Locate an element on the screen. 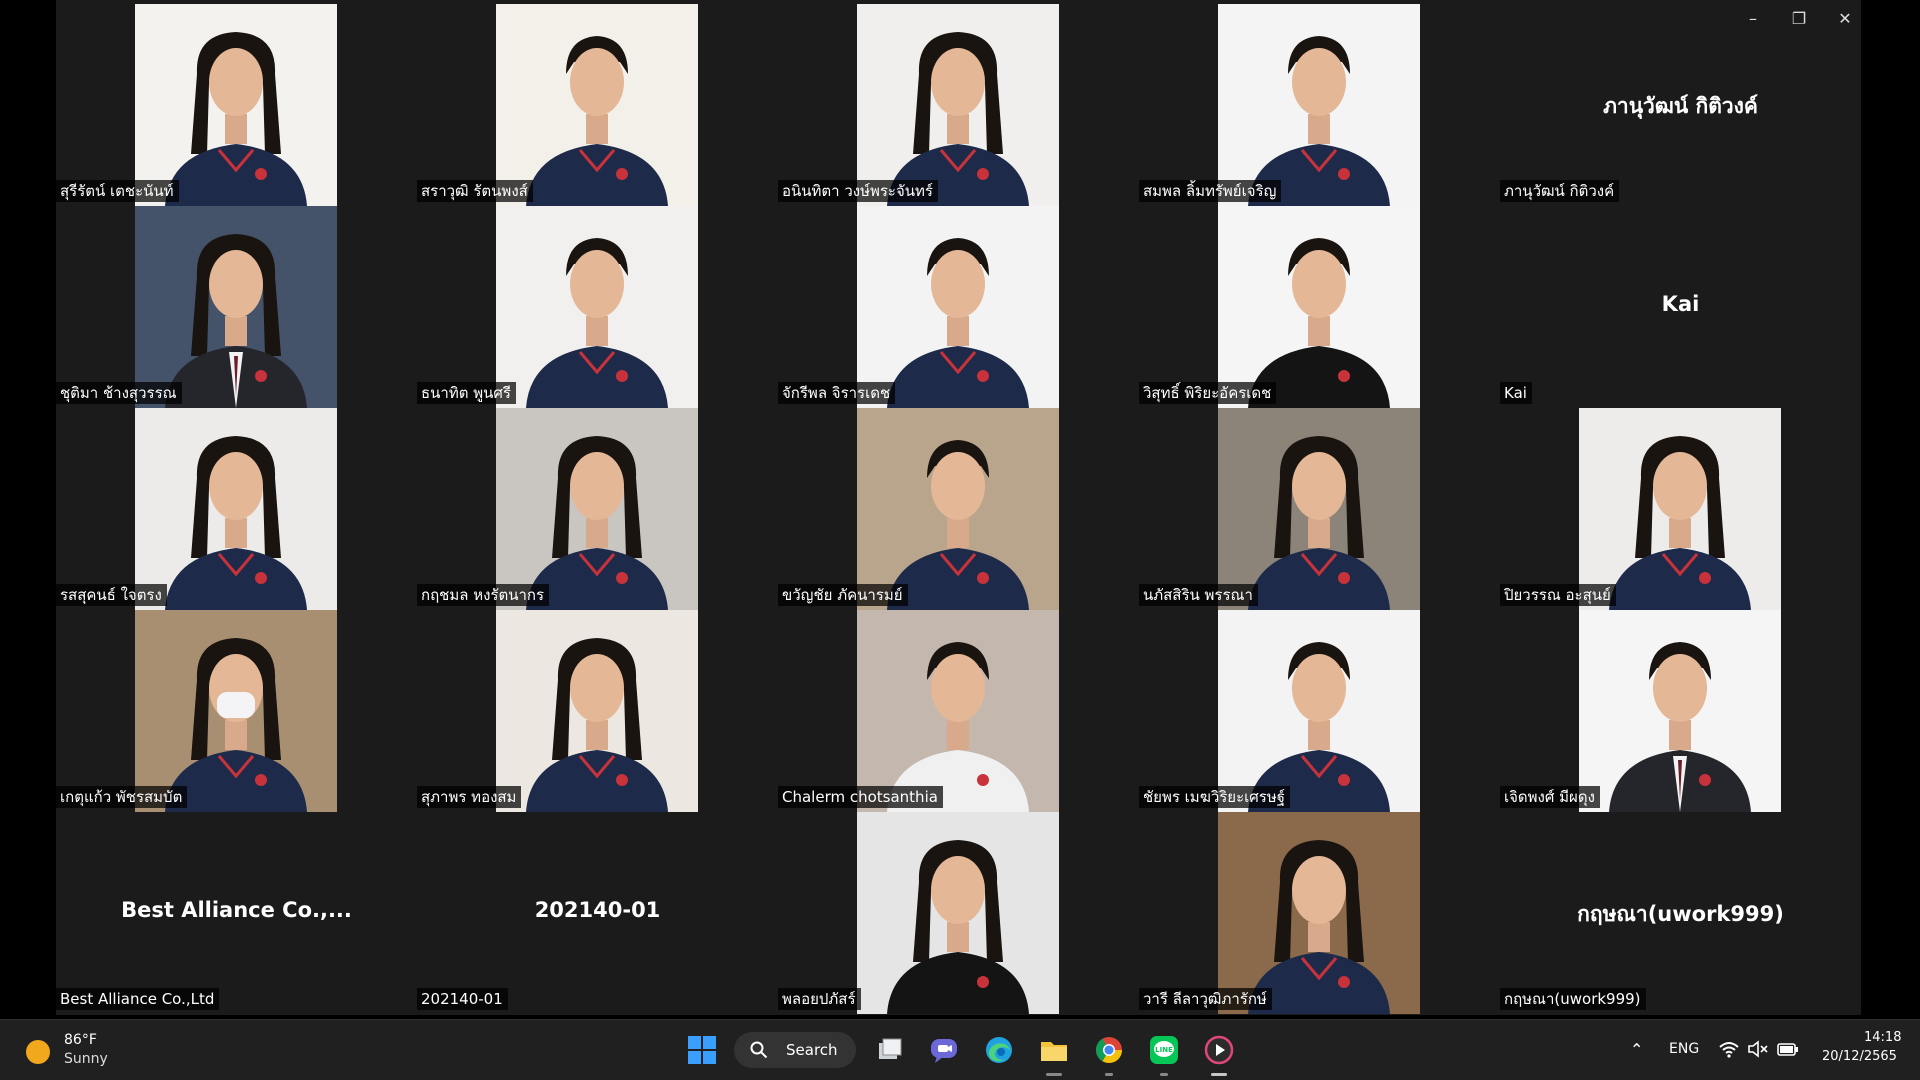  window-controls: – ❐ ✕ is located at coordinates (1805, 20).